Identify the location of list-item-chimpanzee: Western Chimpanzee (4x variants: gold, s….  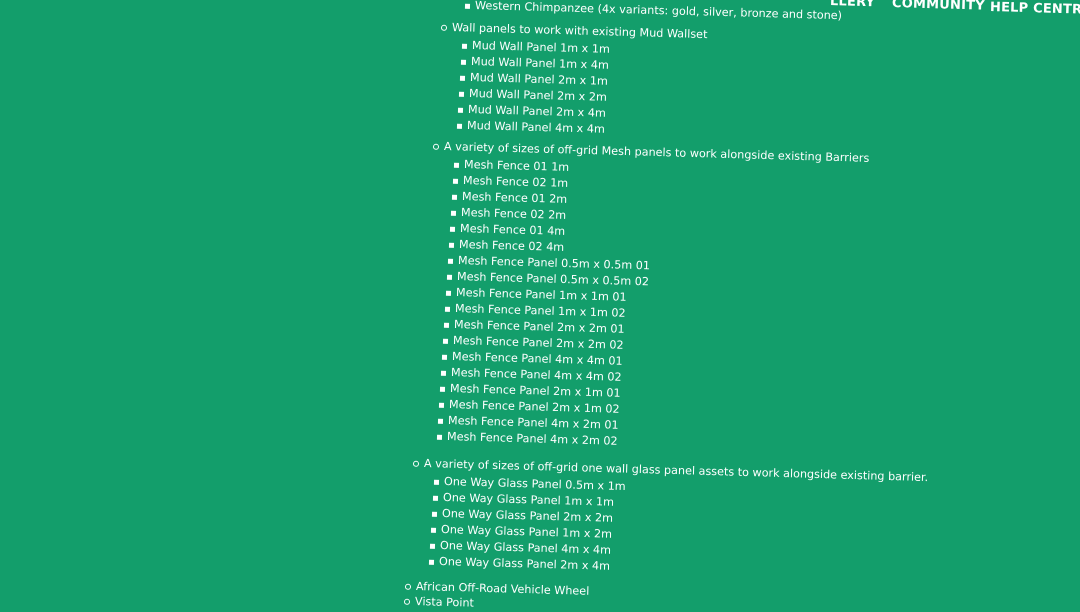
(653, 11).